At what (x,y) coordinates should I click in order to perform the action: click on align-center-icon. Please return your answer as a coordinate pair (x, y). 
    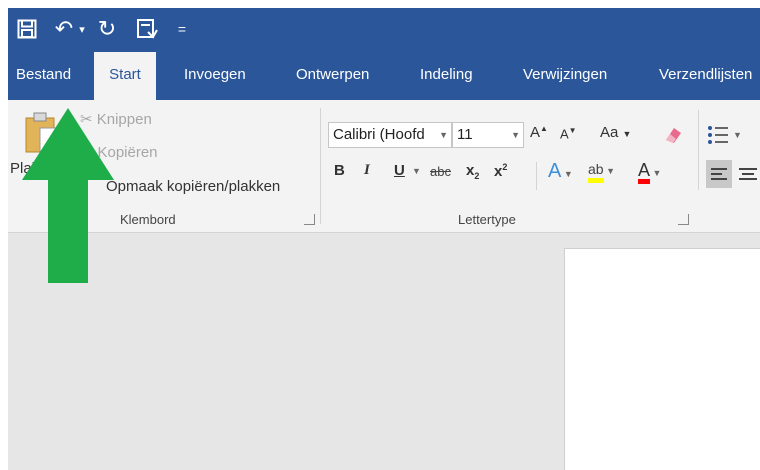
    Looking at the image, I should click on (748, 174).